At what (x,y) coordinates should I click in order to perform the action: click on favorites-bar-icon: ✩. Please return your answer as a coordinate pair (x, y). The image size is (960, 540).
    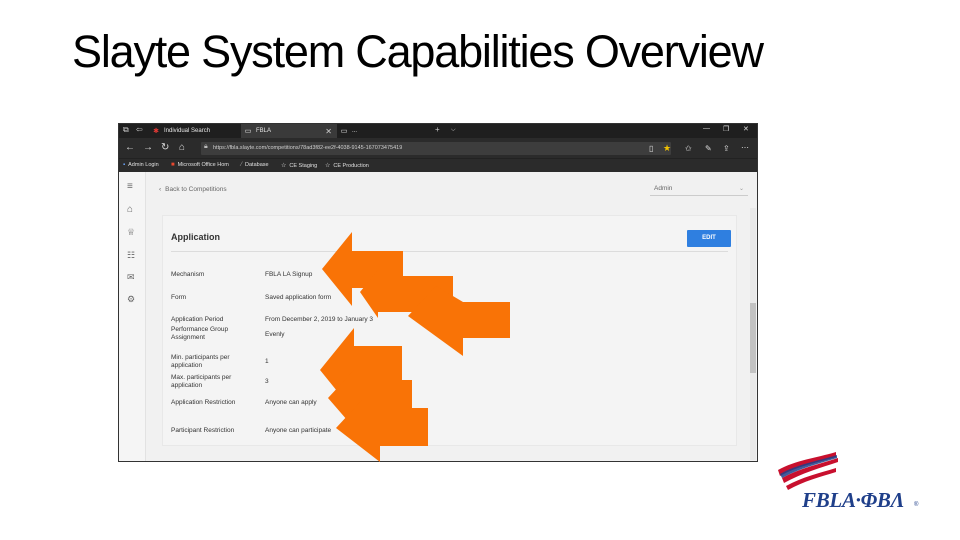
    Looking at the image, I should click on (688, 149).